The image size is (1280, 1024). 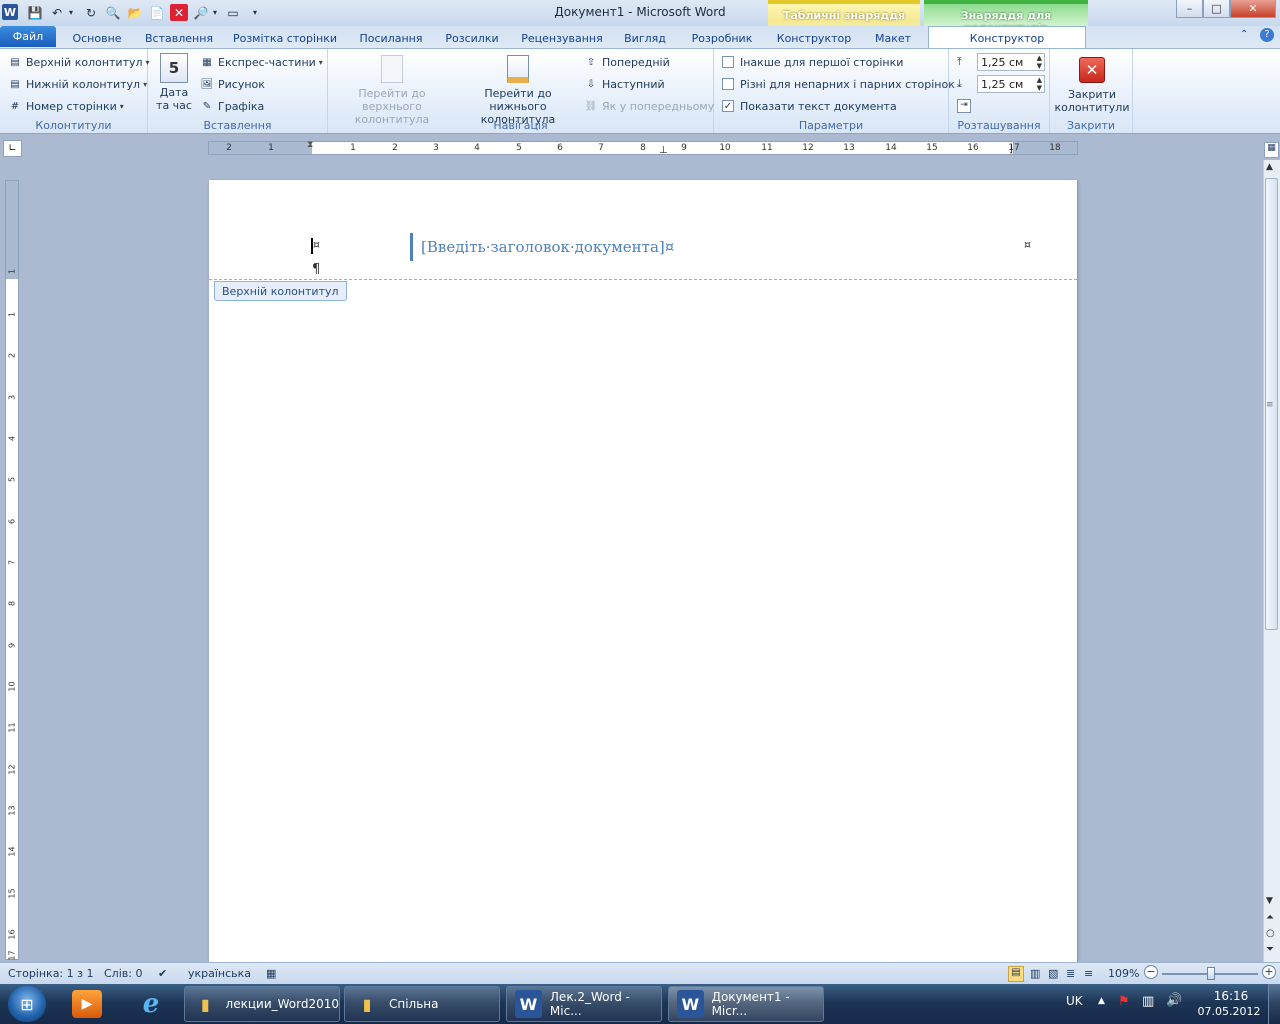 I want to click on page-count: Сторінка: 1 з 1, so click(x=50, y=973).